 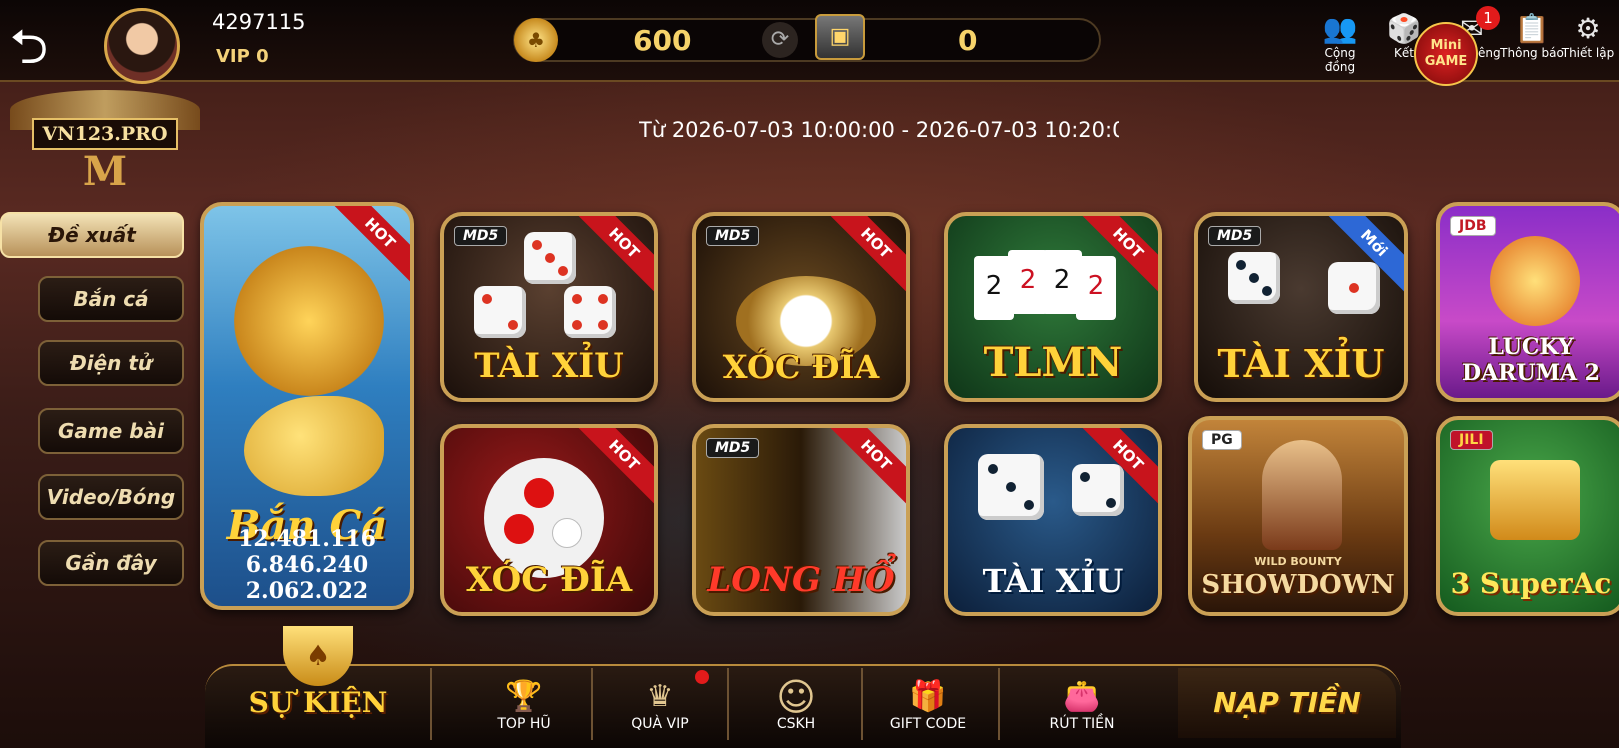 I want to click on jackpot-3: 2.062.022, so click(x=307, y=591).